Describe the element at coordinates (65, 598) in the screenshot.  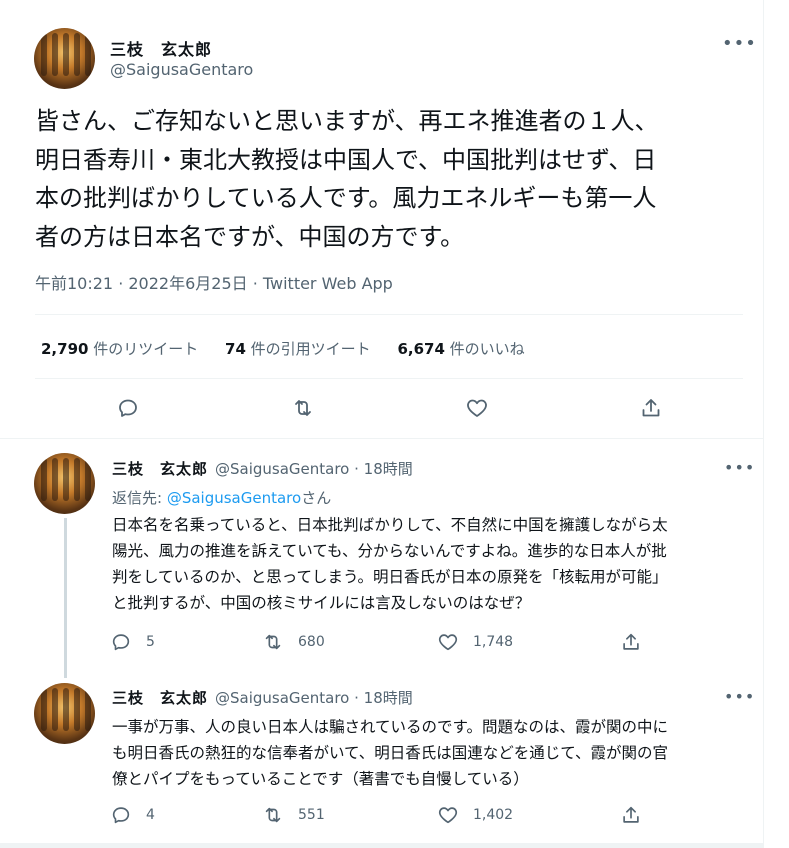
I see `thread-connector-line` at that location.